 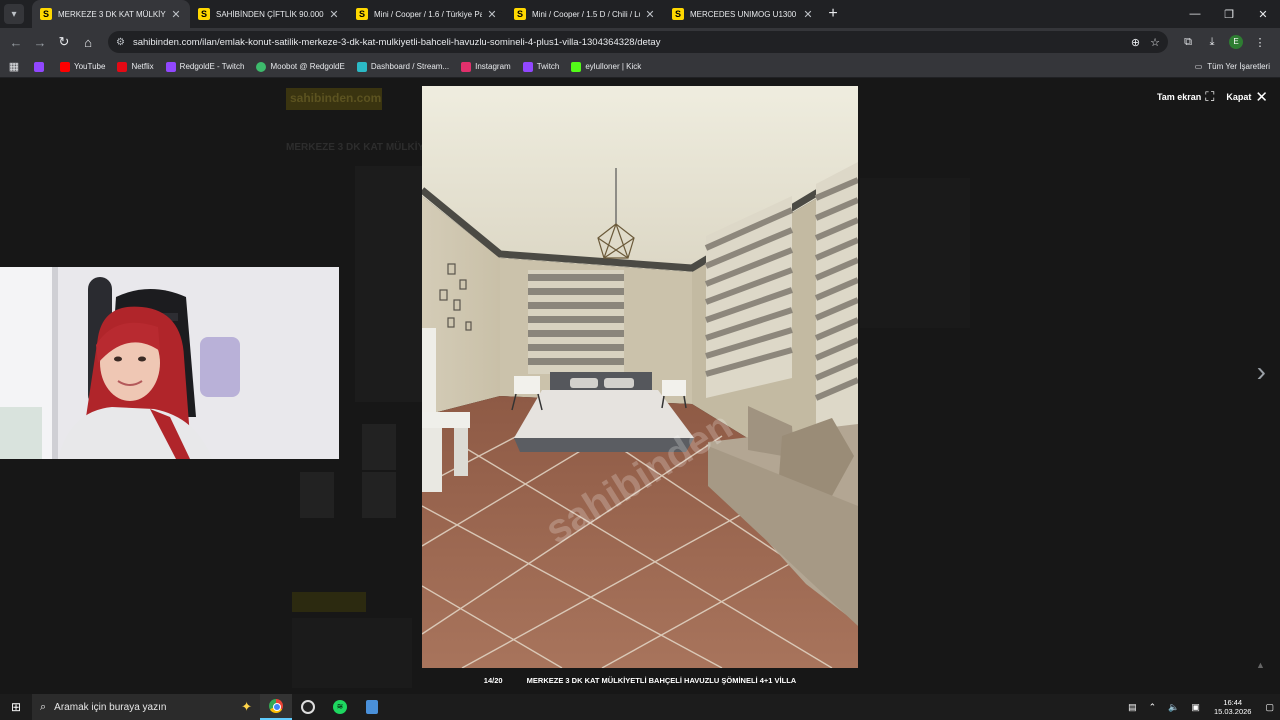 What do you see at coordinates (1247, 97) in the screenshot?
I see `close-lightbox-button: Kapat ✕` at bounding box center [1247, 97].